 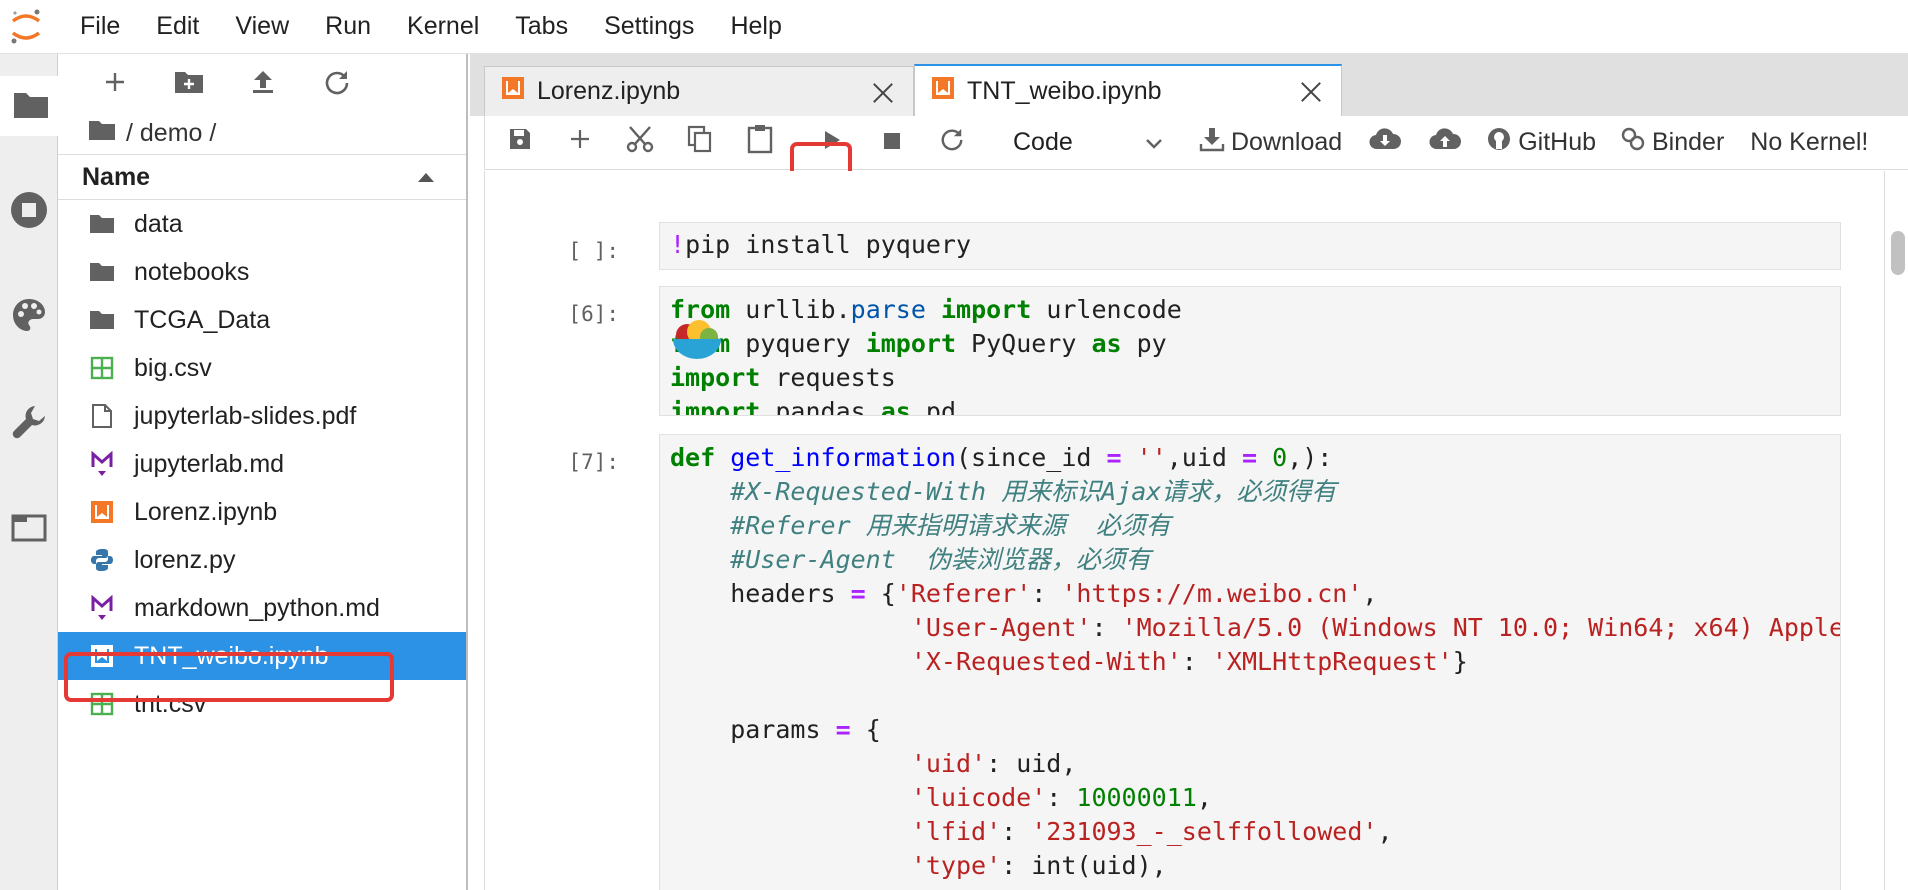 I want to click on refresh-icon, so click(x=337, y=84).